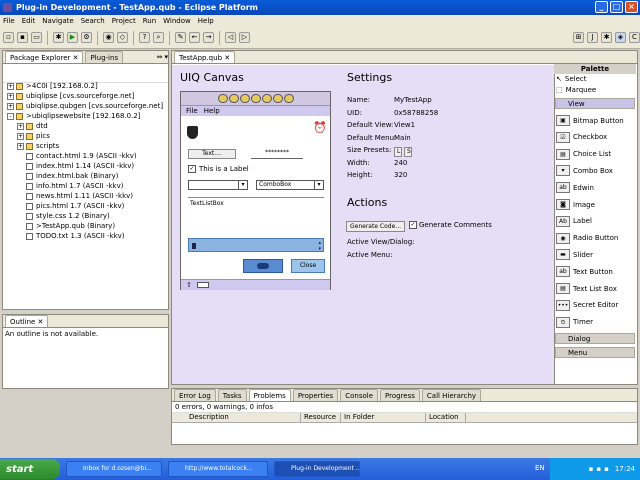 This screenshot has width=640, height=480. I want to click on collapse-all-icon: ⇔, so click(160, 57).